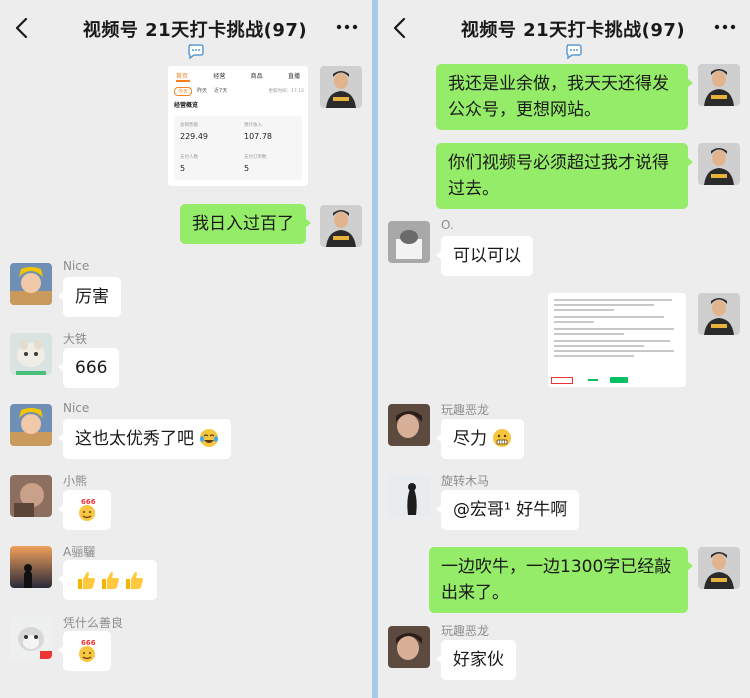 Image resolution: width=750 pixels, height=698 pixels. What do you see at coordinates (484, 256) in the screenshot?
I see `message-bubble-incoming: 可以可以` at bounding box center [484, 256].